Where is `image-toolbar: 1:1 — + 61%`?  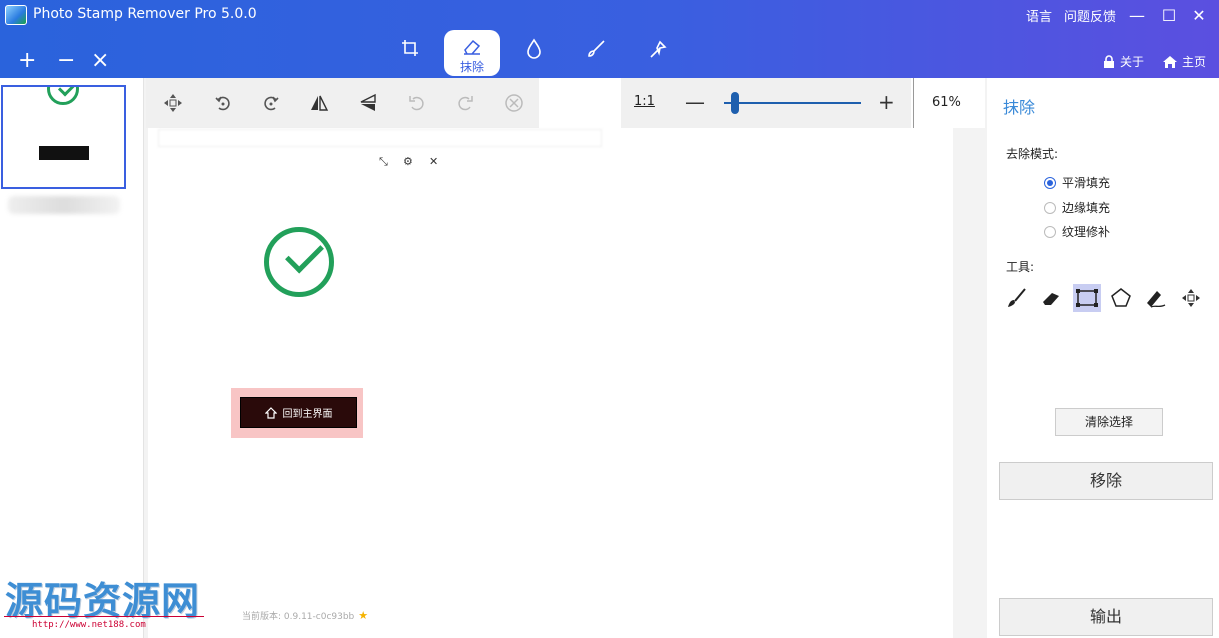
image-toolbar: 1:1 — + 61% is located at coordinates (565, 103).